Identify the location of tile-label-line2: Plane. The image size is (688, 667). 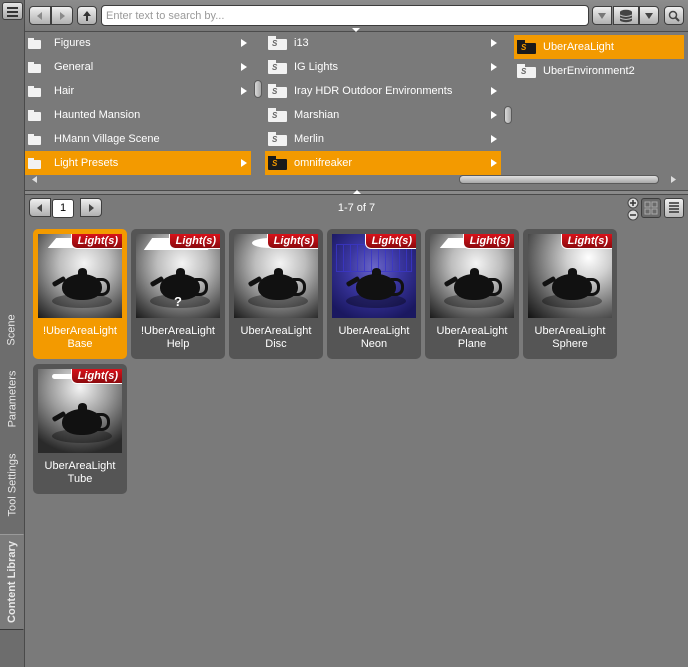
(472, 344).